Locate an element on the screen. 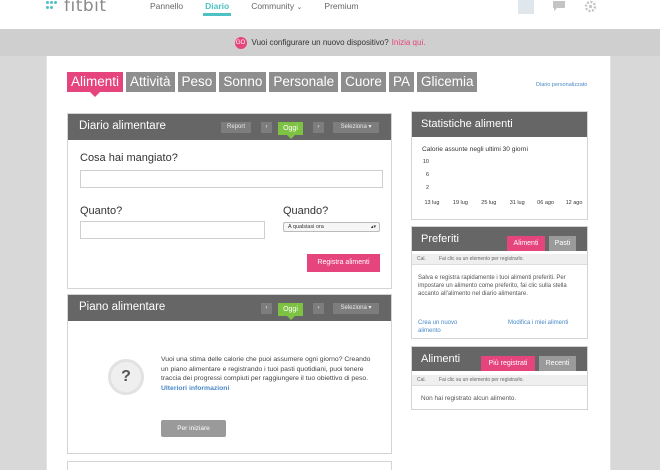 The width and height of the screenshot is (660, 470). y-tick-label: 6 is located at coordinates (427, 175).